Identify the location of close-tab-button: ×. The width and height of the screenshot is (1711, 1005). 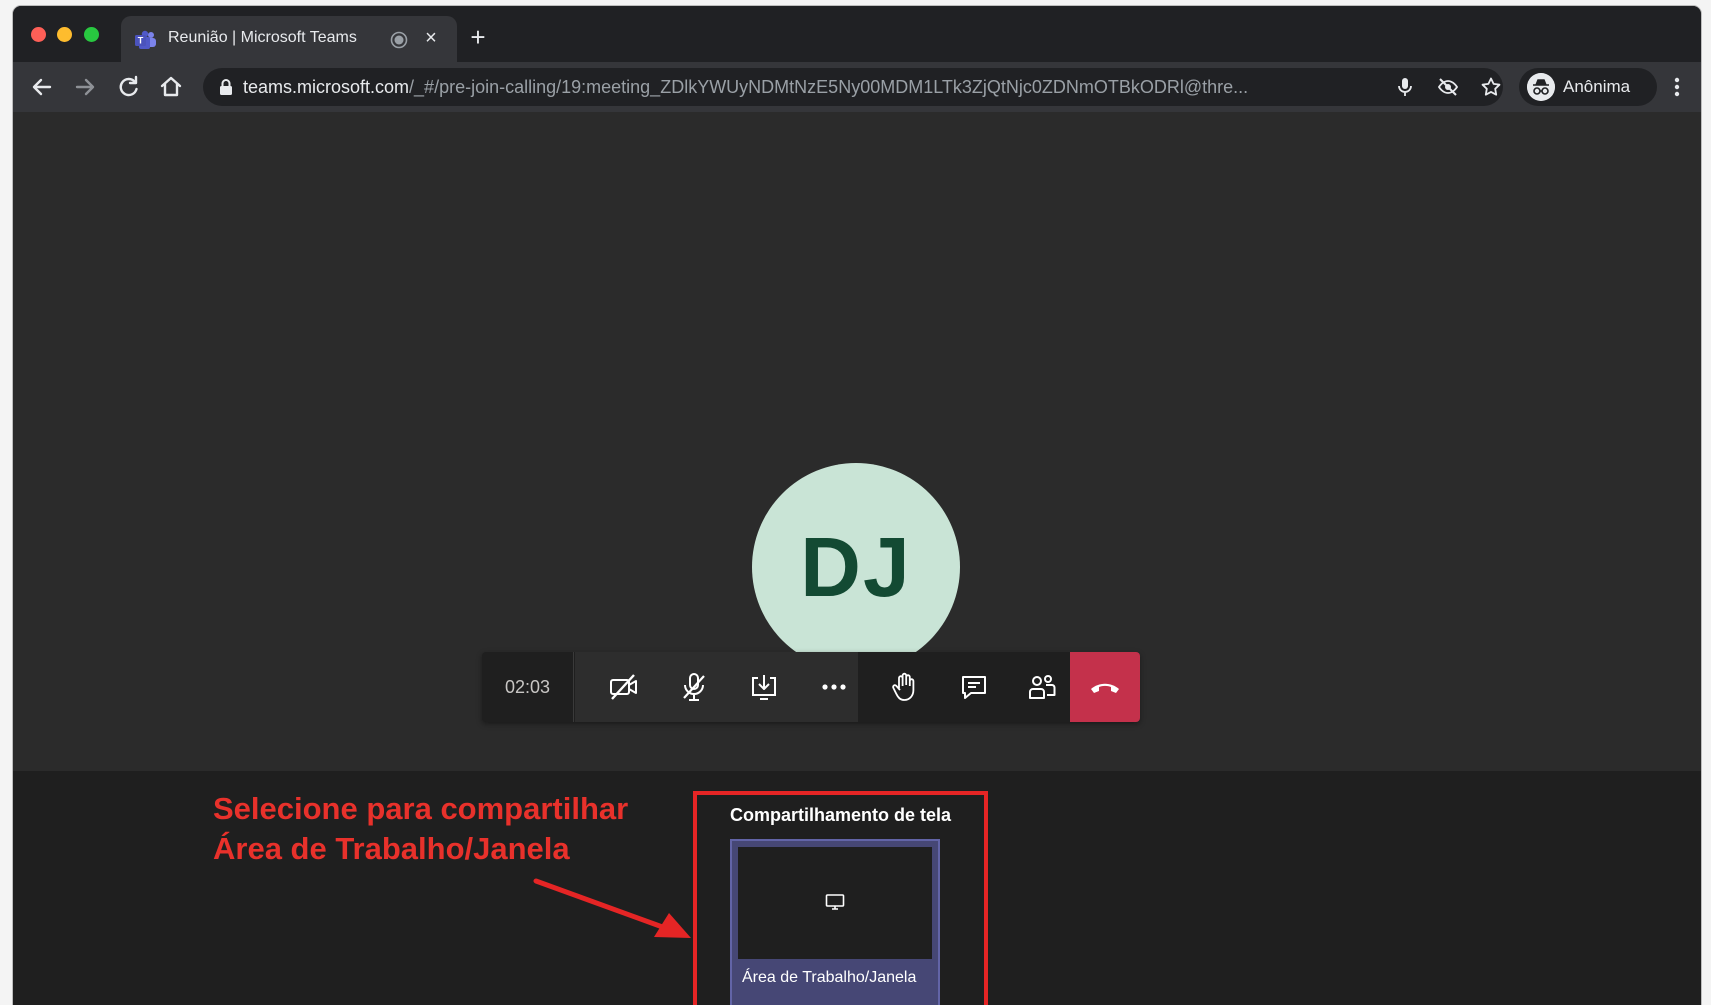
(431, 38).